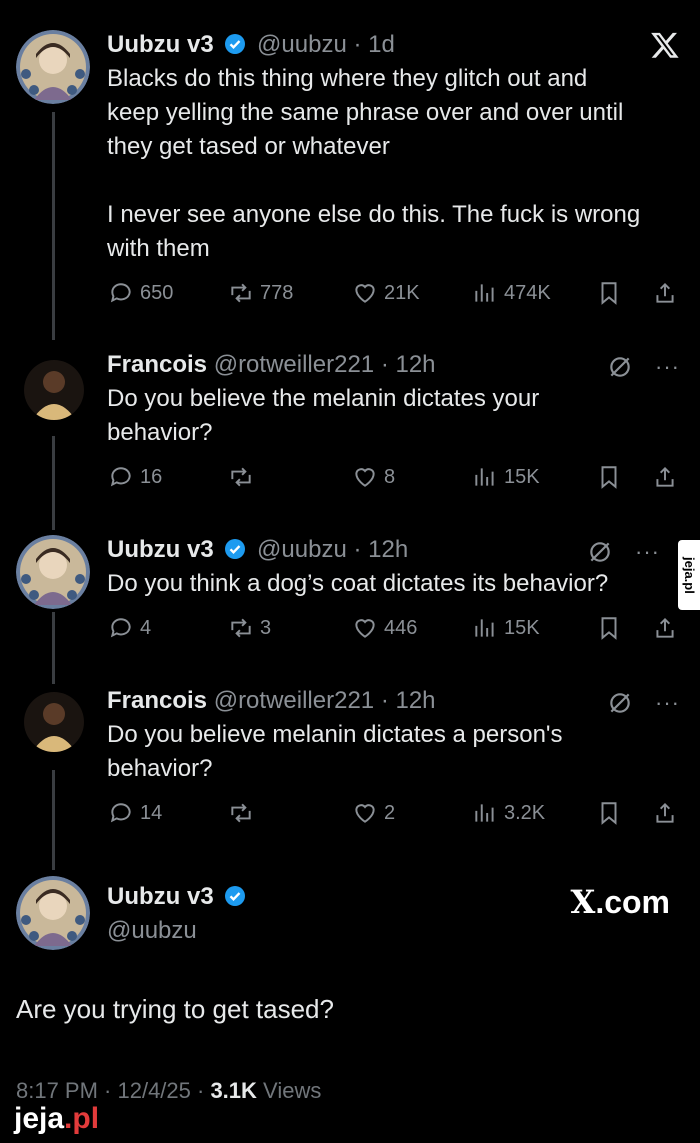  I want to click on tweet-line: behavior?, so click(160, 768).